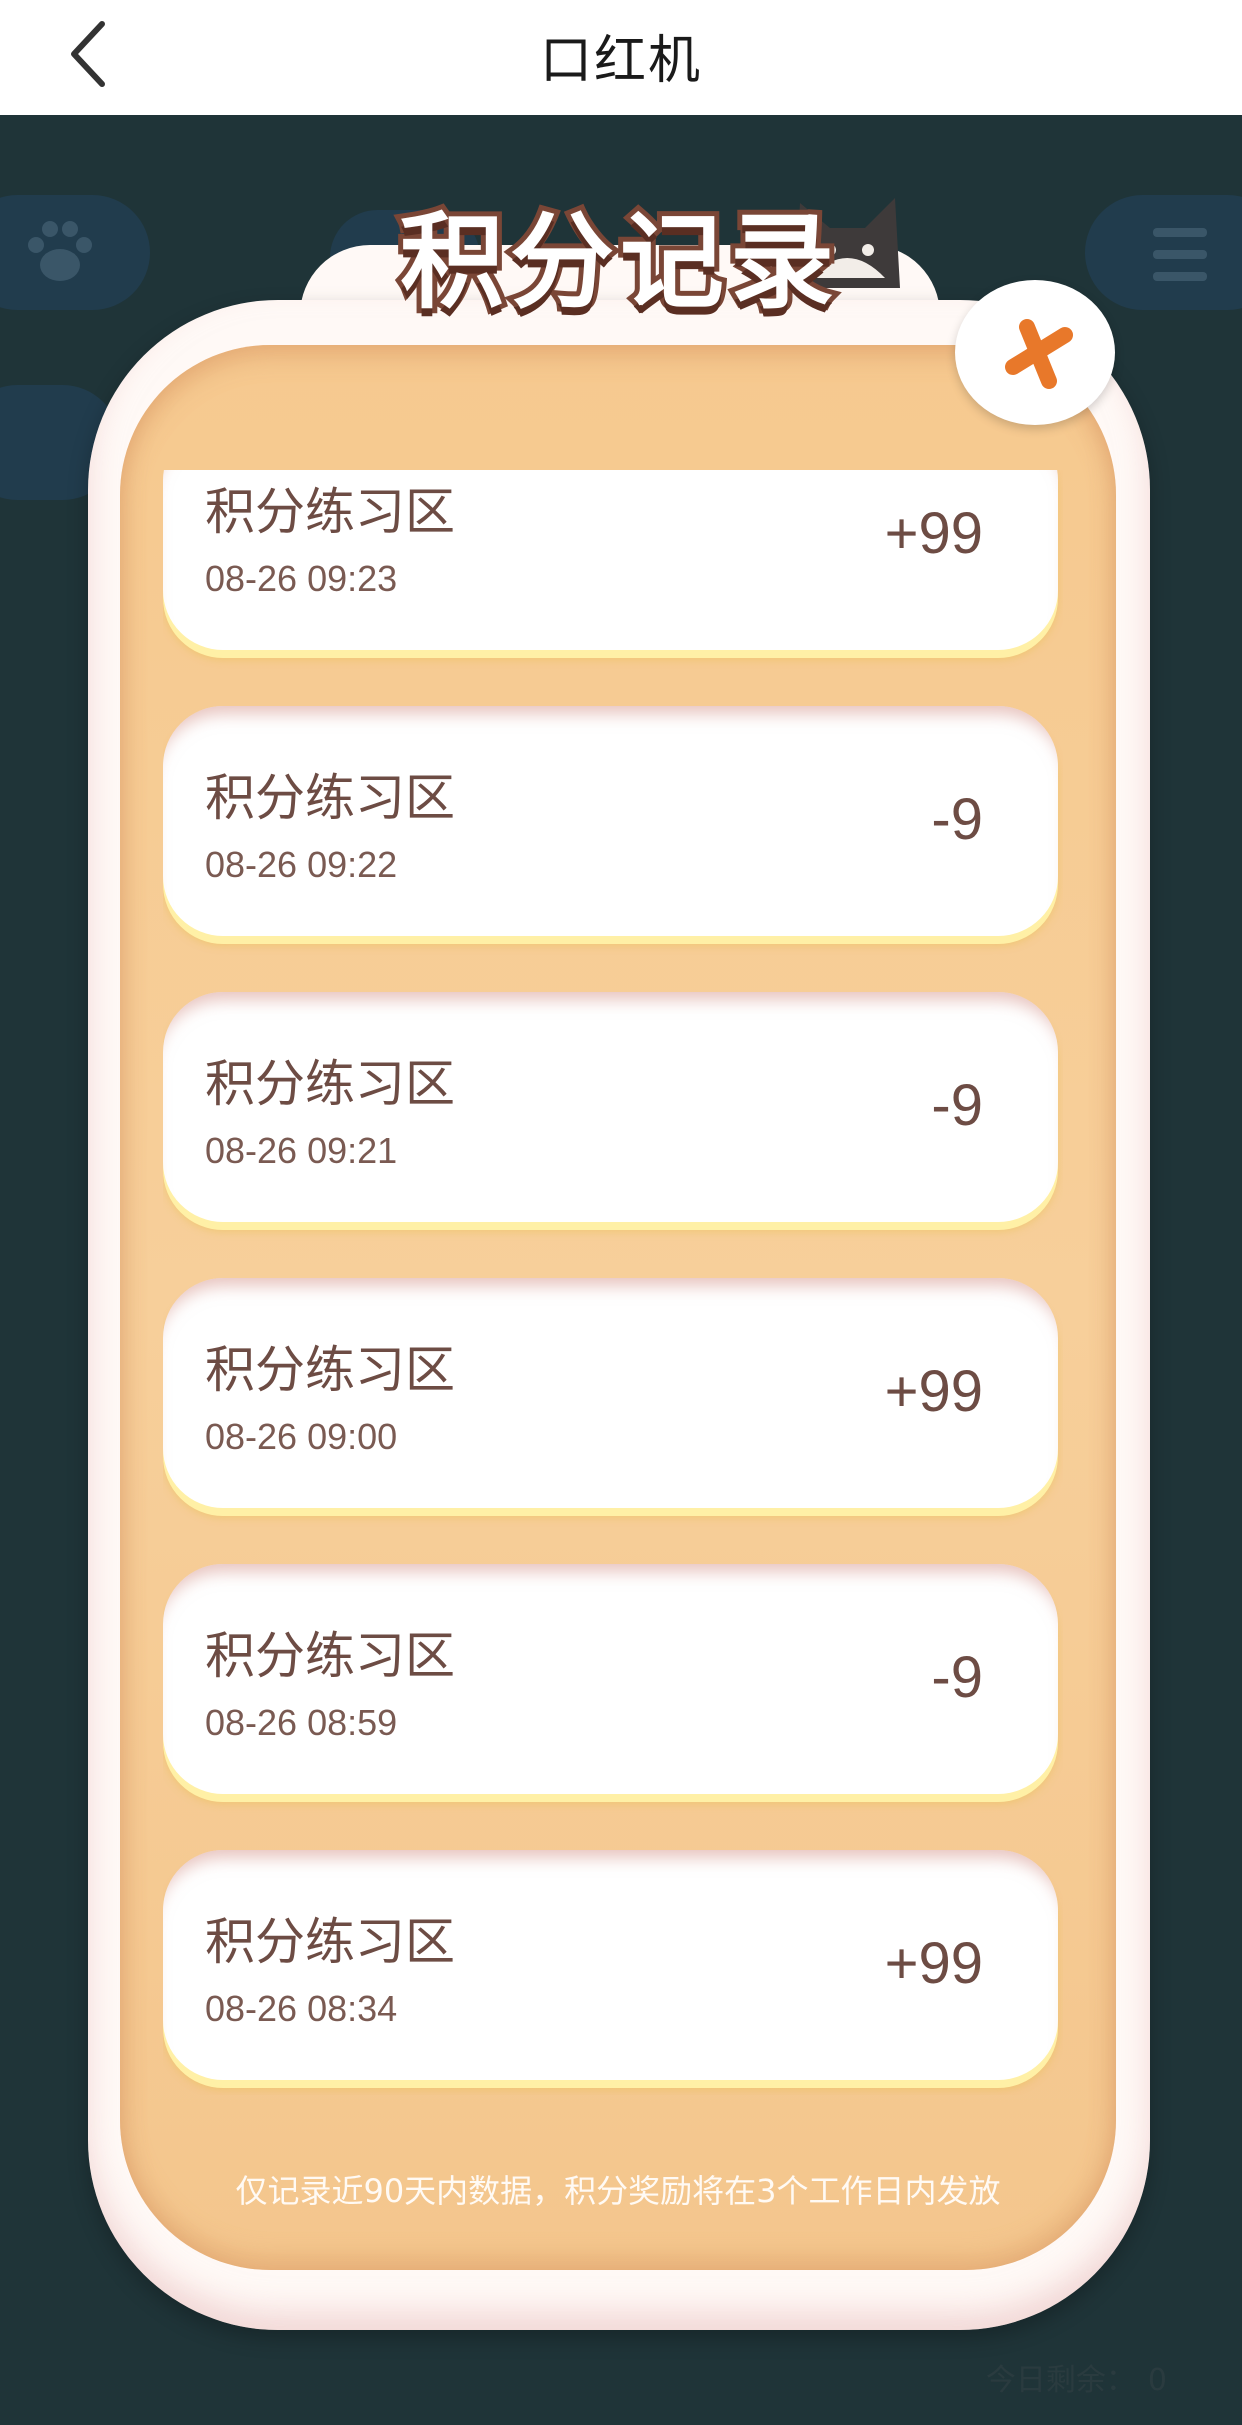  What do you see at coordinates (301, 1436) in the screenshot?
I see `record-time: 08-26 09:00` at bounding box center [301, 1436].